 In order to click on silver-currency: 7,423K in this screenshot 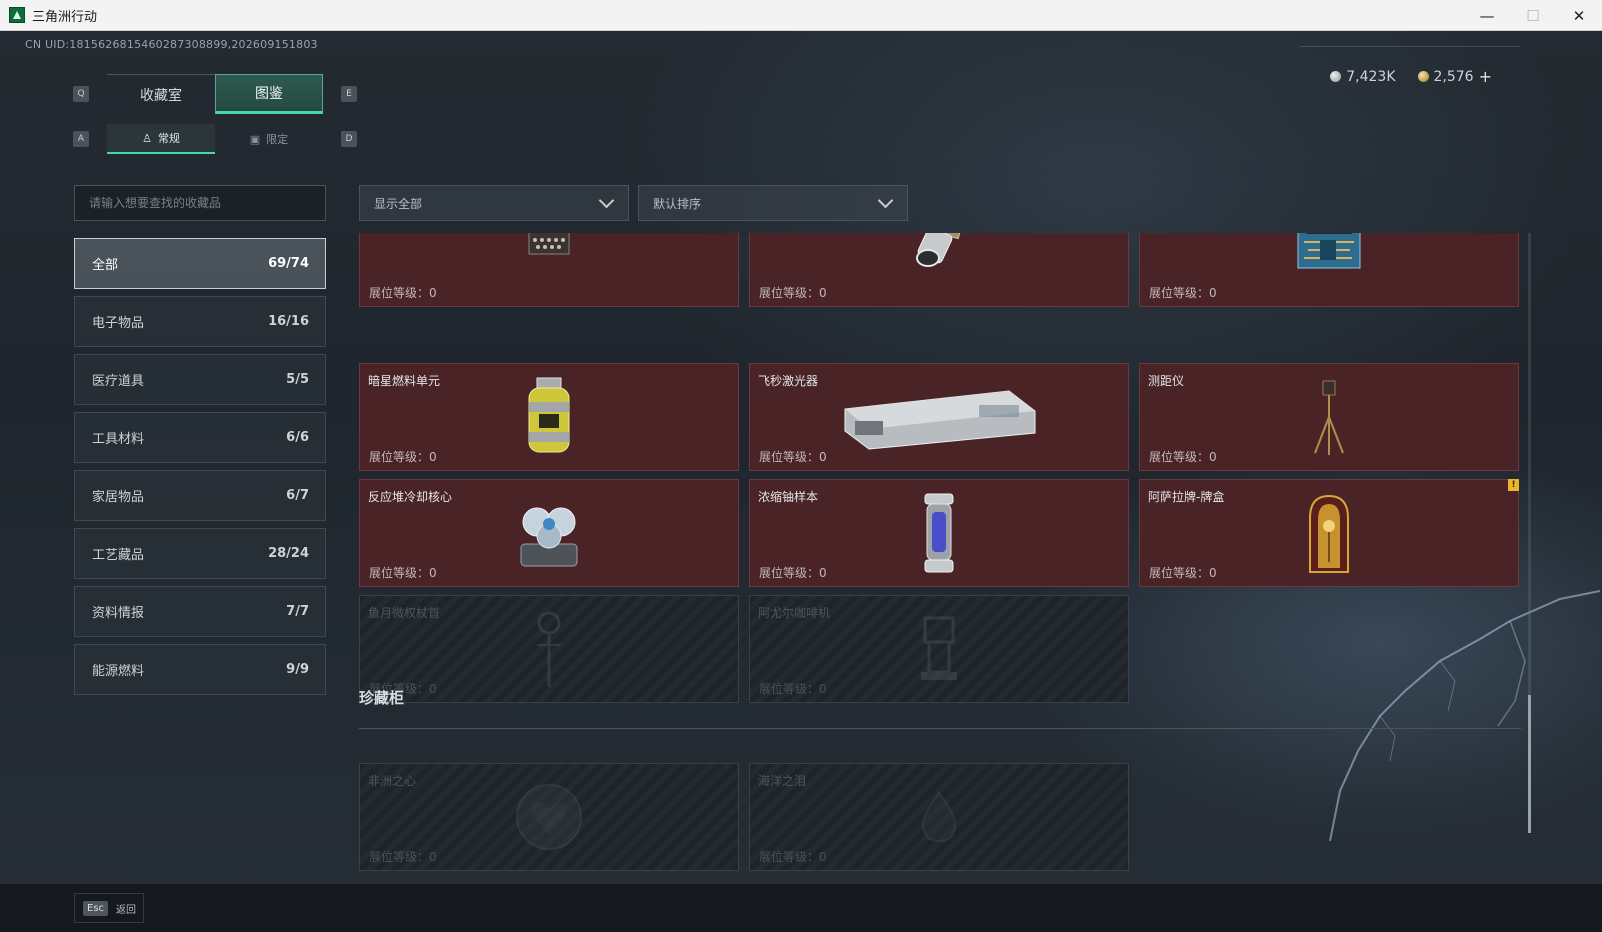, I will do `click(1363, 76)`.